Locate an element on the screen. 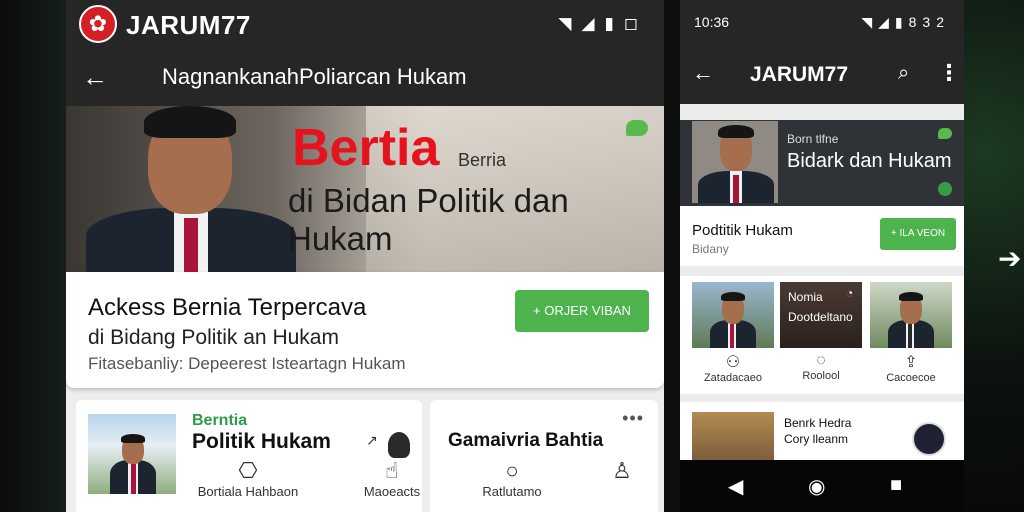 Image resolution: width=1024 pixels, height=512 pixels. nav-label: Ratlutamo is located at coordinates (512, 491).